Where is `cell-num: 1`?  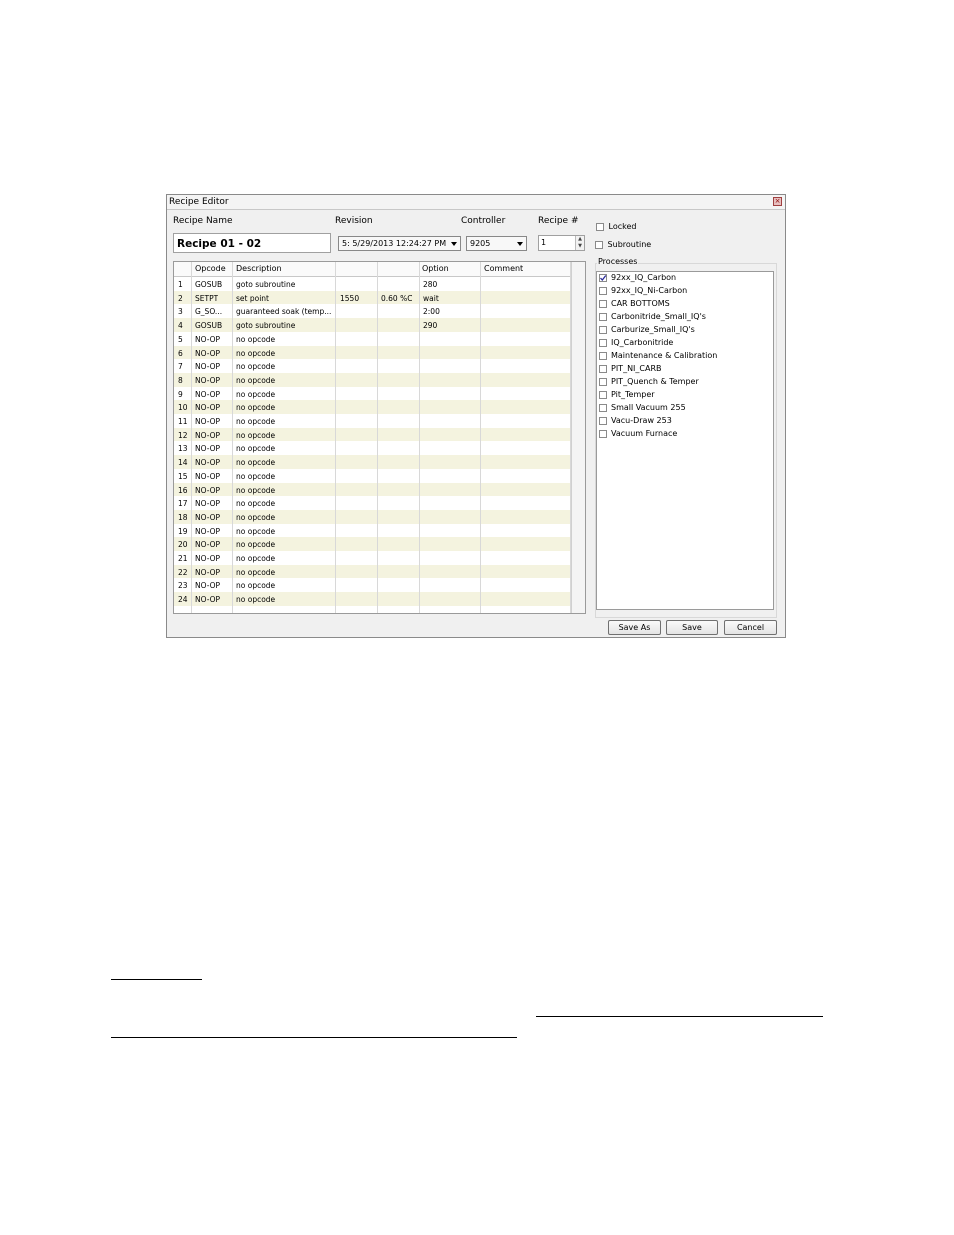
cell-num: 1 is located at coordinates (180, 284).